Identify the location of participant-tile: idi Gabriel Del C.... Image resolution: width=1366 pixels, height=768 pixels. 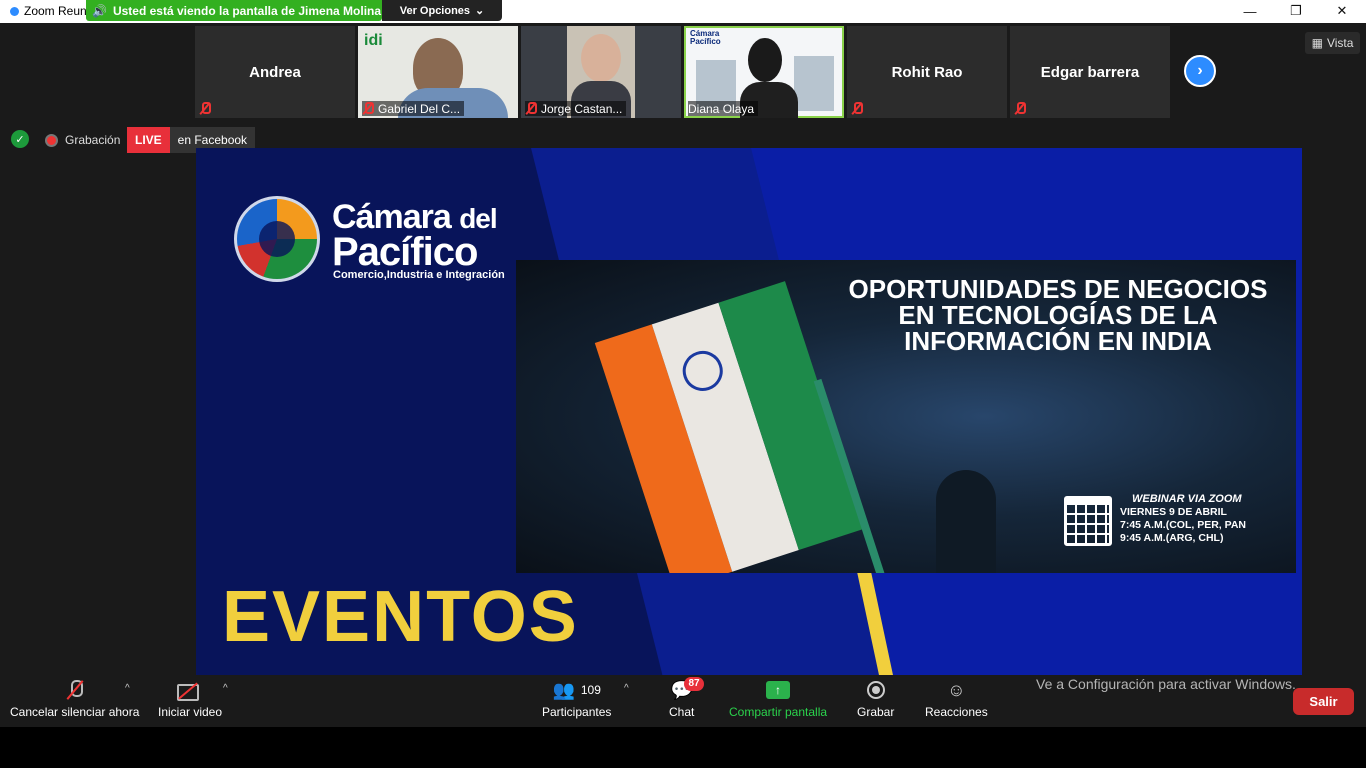
(438, 72).